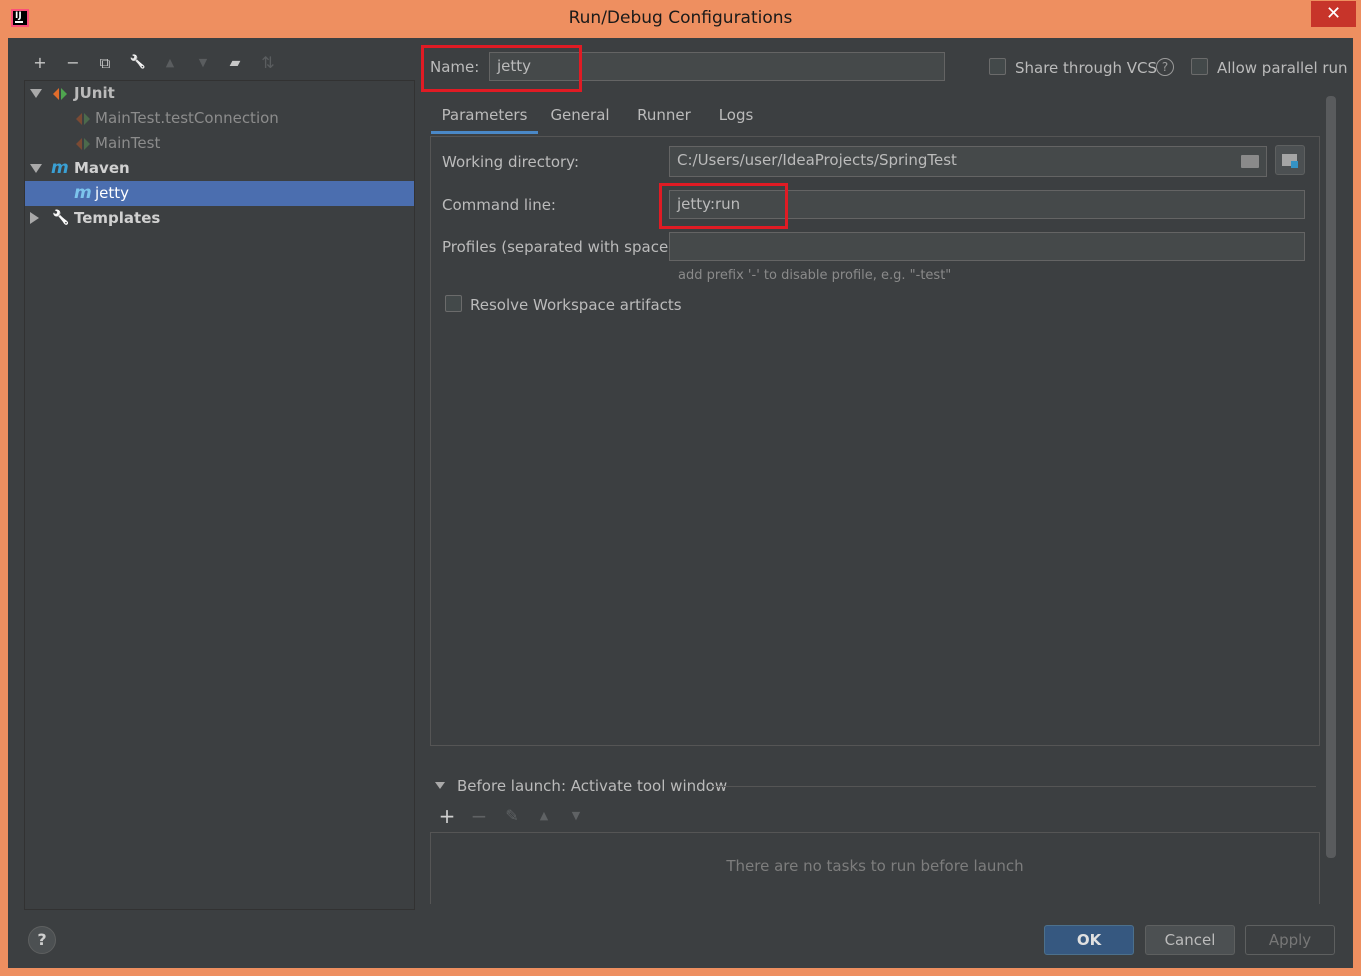 Image resolution: width=1361 pixels, height=976 pixels. What do you see at coordinates (1290, 160) in the screenshot?
I see `browse-module-button` at bounding box center [1290, 160].